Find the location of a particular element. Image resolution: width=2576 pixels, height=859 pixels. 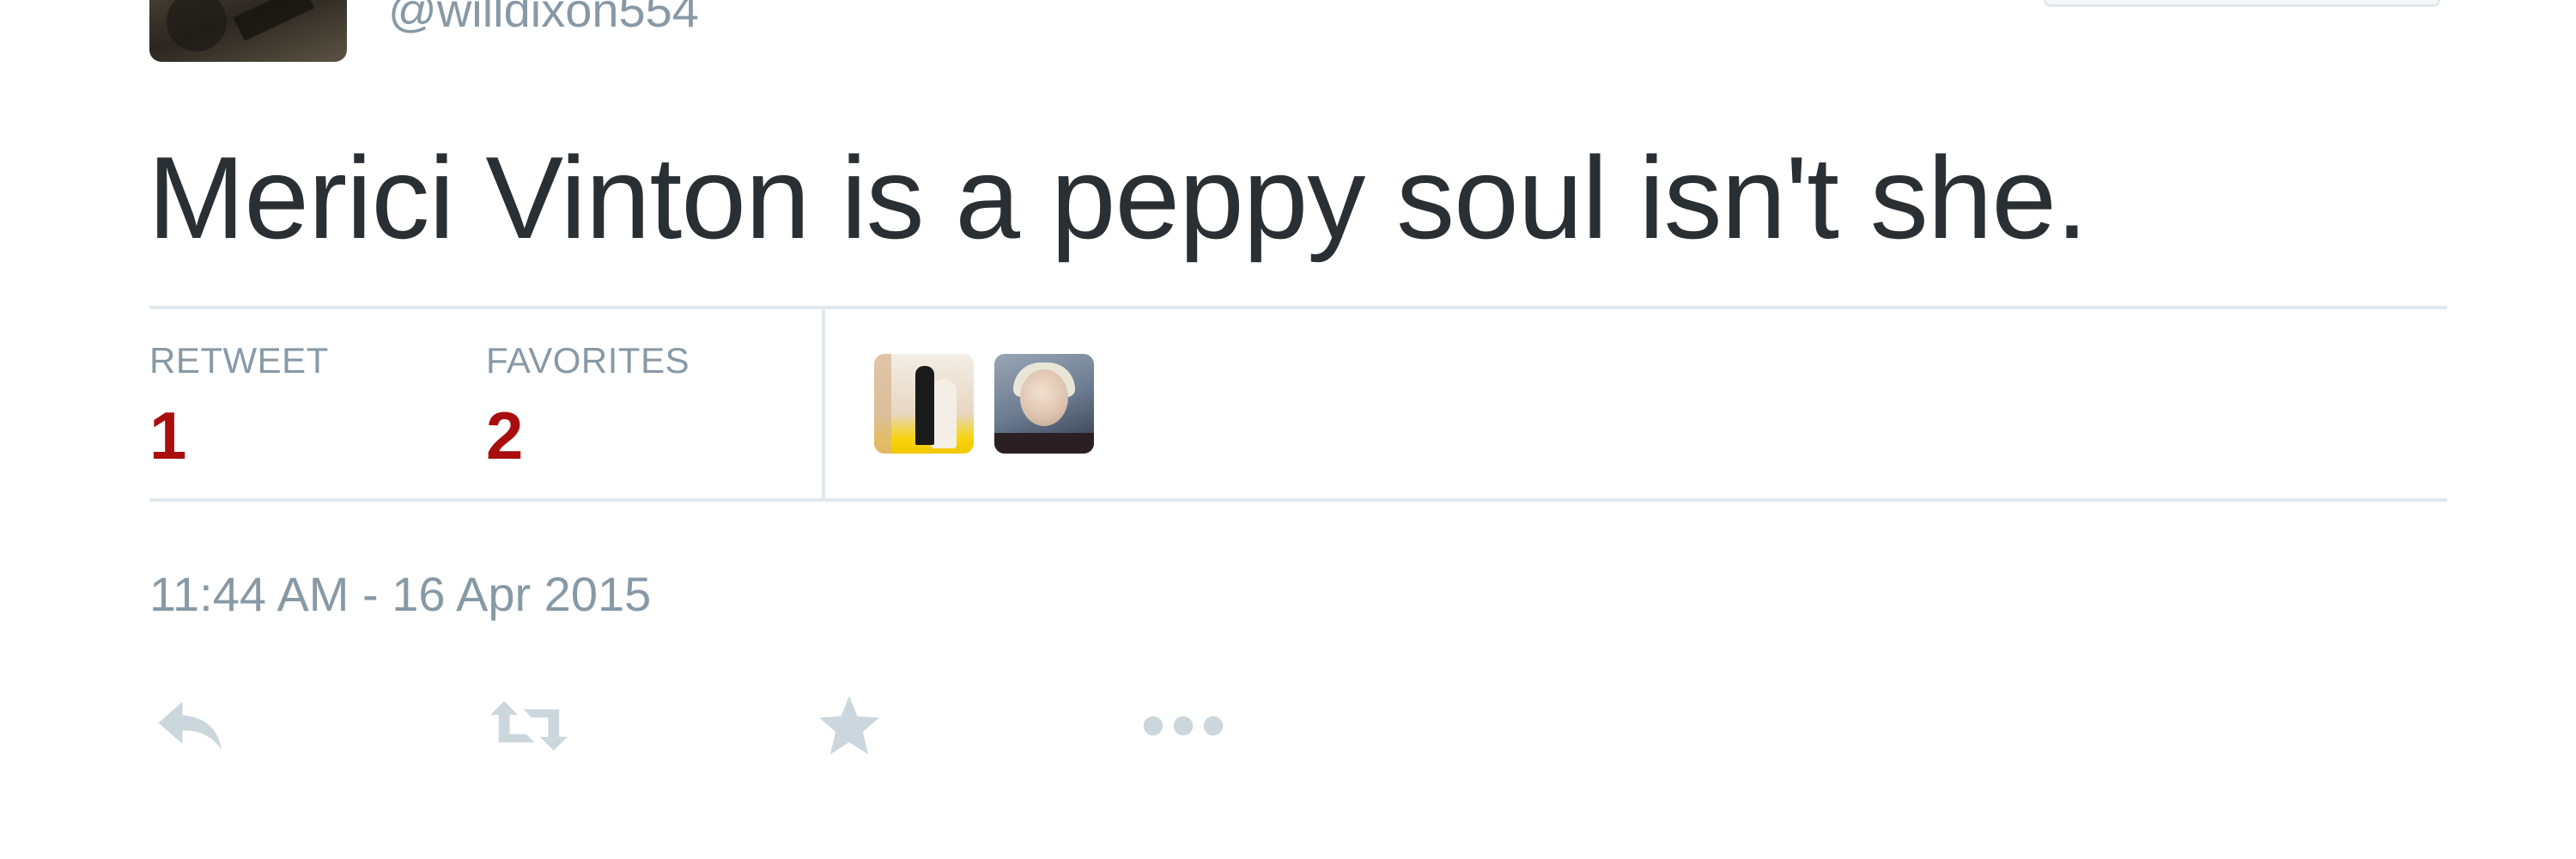

favorite-star-icon is located at coordinates (849, 725).